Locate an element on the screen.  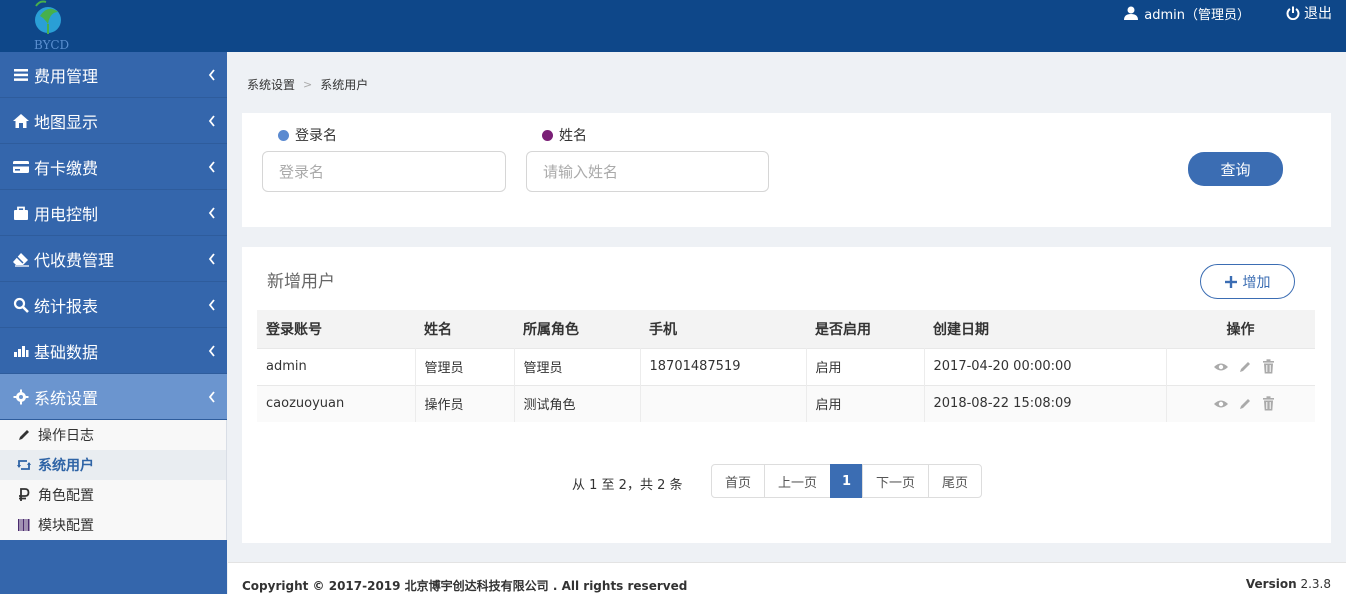
user-menu: admin（管理员） is located at coordinates (1187, 13).